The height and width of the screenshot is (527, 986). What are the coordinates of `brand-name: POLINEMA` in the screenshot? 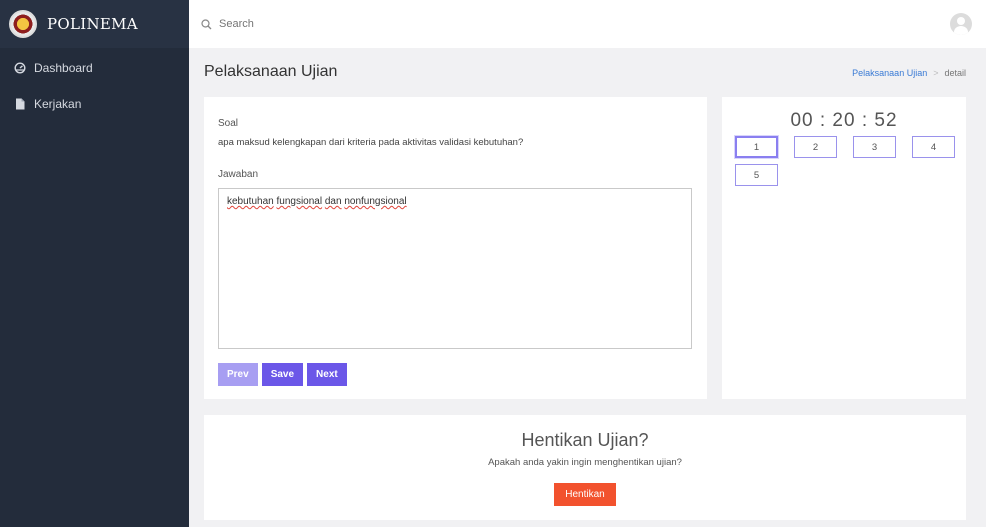 It's located at (92, 24).